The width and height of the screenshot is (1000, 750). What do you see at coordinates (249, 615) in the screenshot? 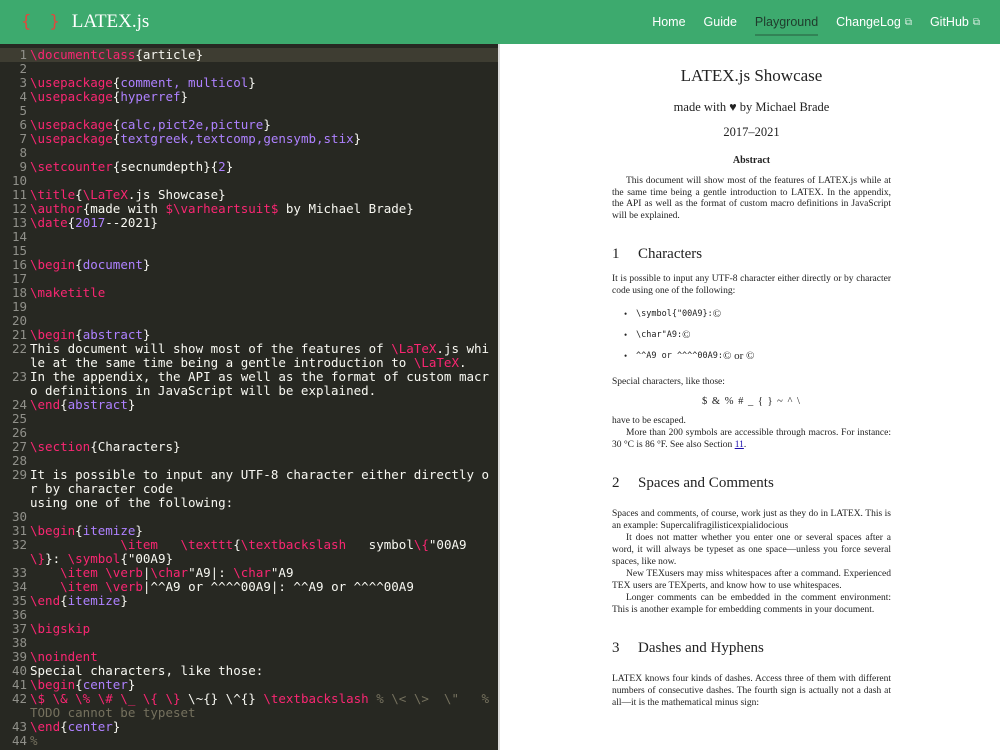
I see `editor-line: 36` at bounding box center [249, 615].